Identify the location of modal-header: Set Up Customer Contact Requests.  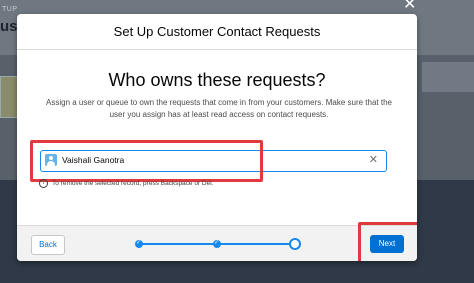
(217, 32).